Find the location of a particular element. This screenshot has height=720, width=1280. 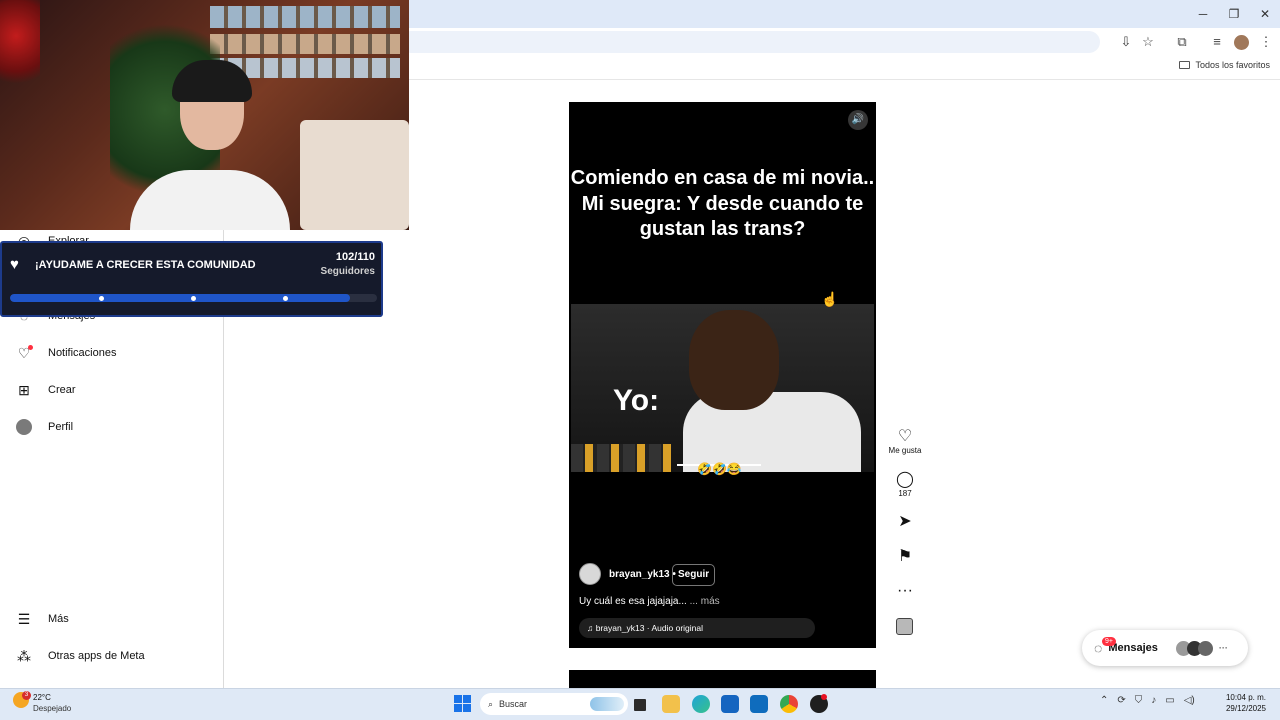

sidebar-item-label: Crear is located at coordinates (62, 390).